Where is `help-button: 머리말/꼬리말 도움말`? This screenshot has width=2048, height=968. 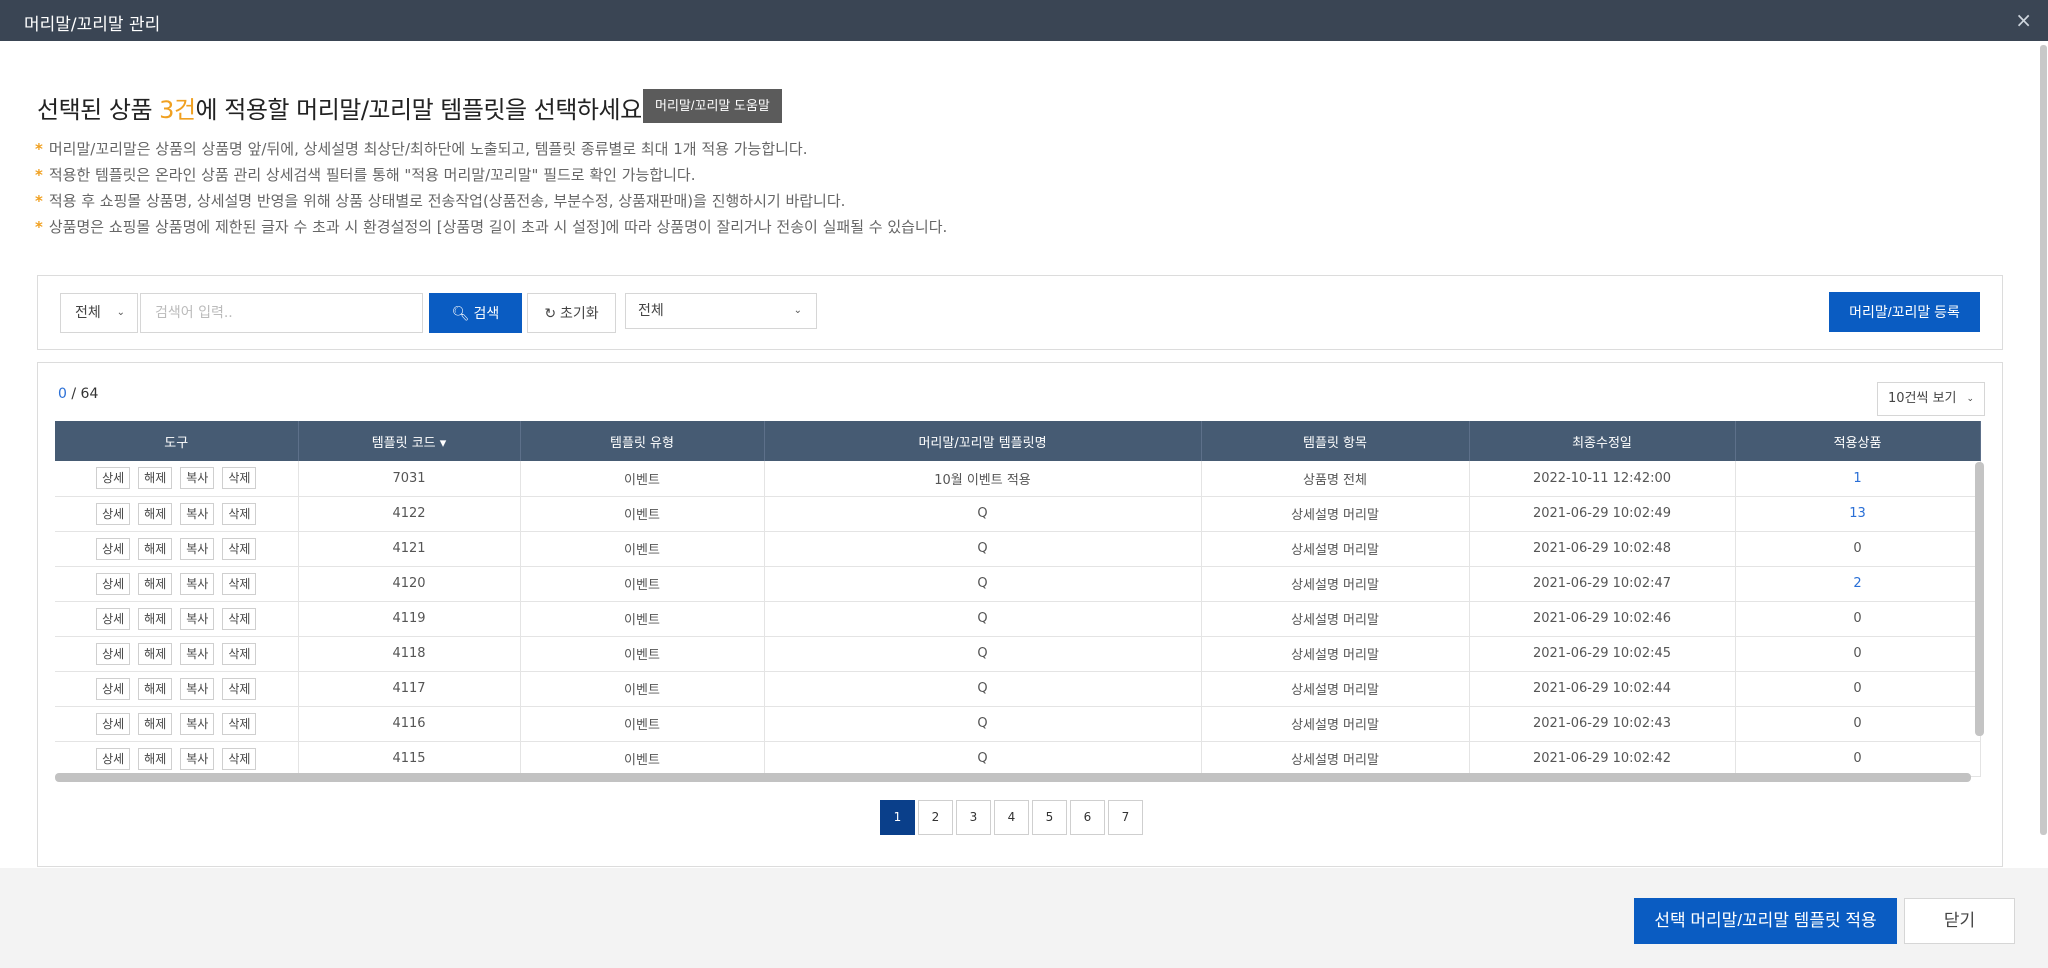 help-button: 머리말/꼬리말 도움말 is located at coordinates (712, 106).